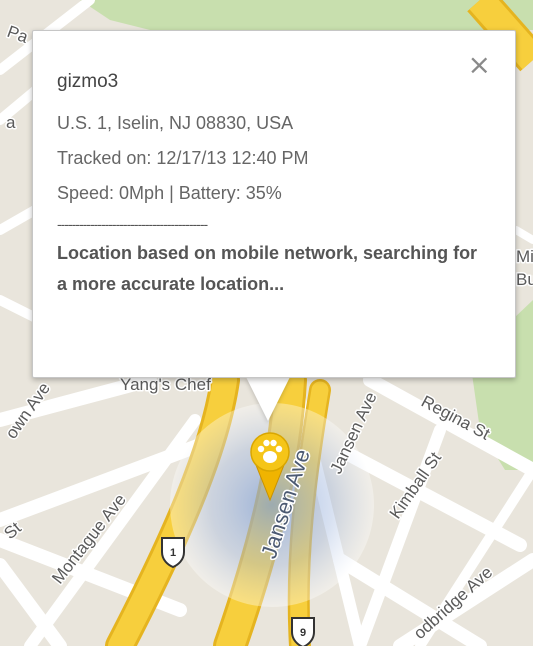 Image resolution: width=533 pixels, height=646 pixels. What do you see at coordinates (183, 158) in the screenshot?
I see `tracked-on: Tracked on: 12/17/13 12:40 PM` at bounding box center [183, 158].